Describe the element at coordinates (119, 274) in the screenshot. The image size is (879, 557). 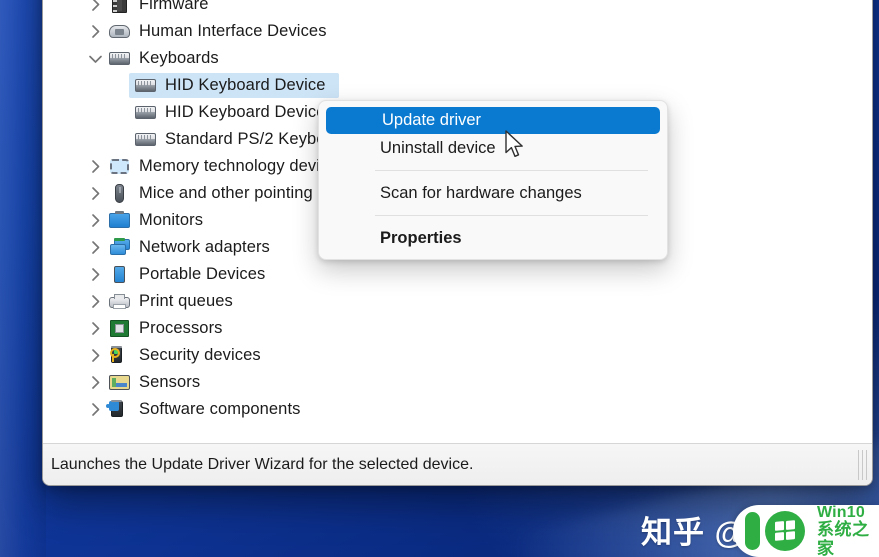
I see `portable-device-icon` at that location.